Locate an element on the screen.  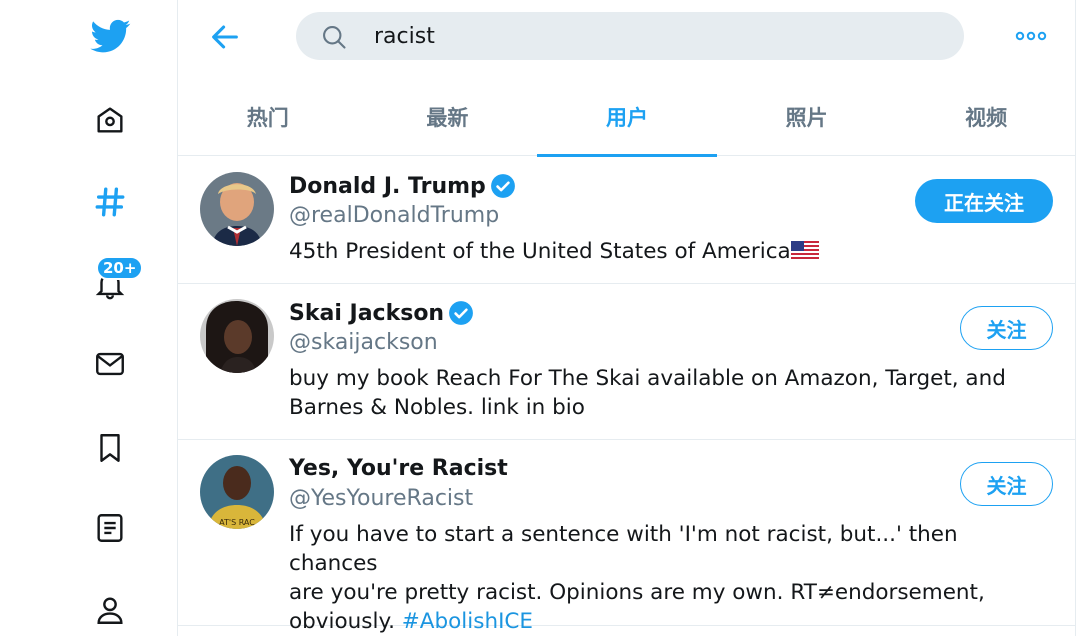
user-display-name: Skai Jackson is located at coordinates (366, 313).